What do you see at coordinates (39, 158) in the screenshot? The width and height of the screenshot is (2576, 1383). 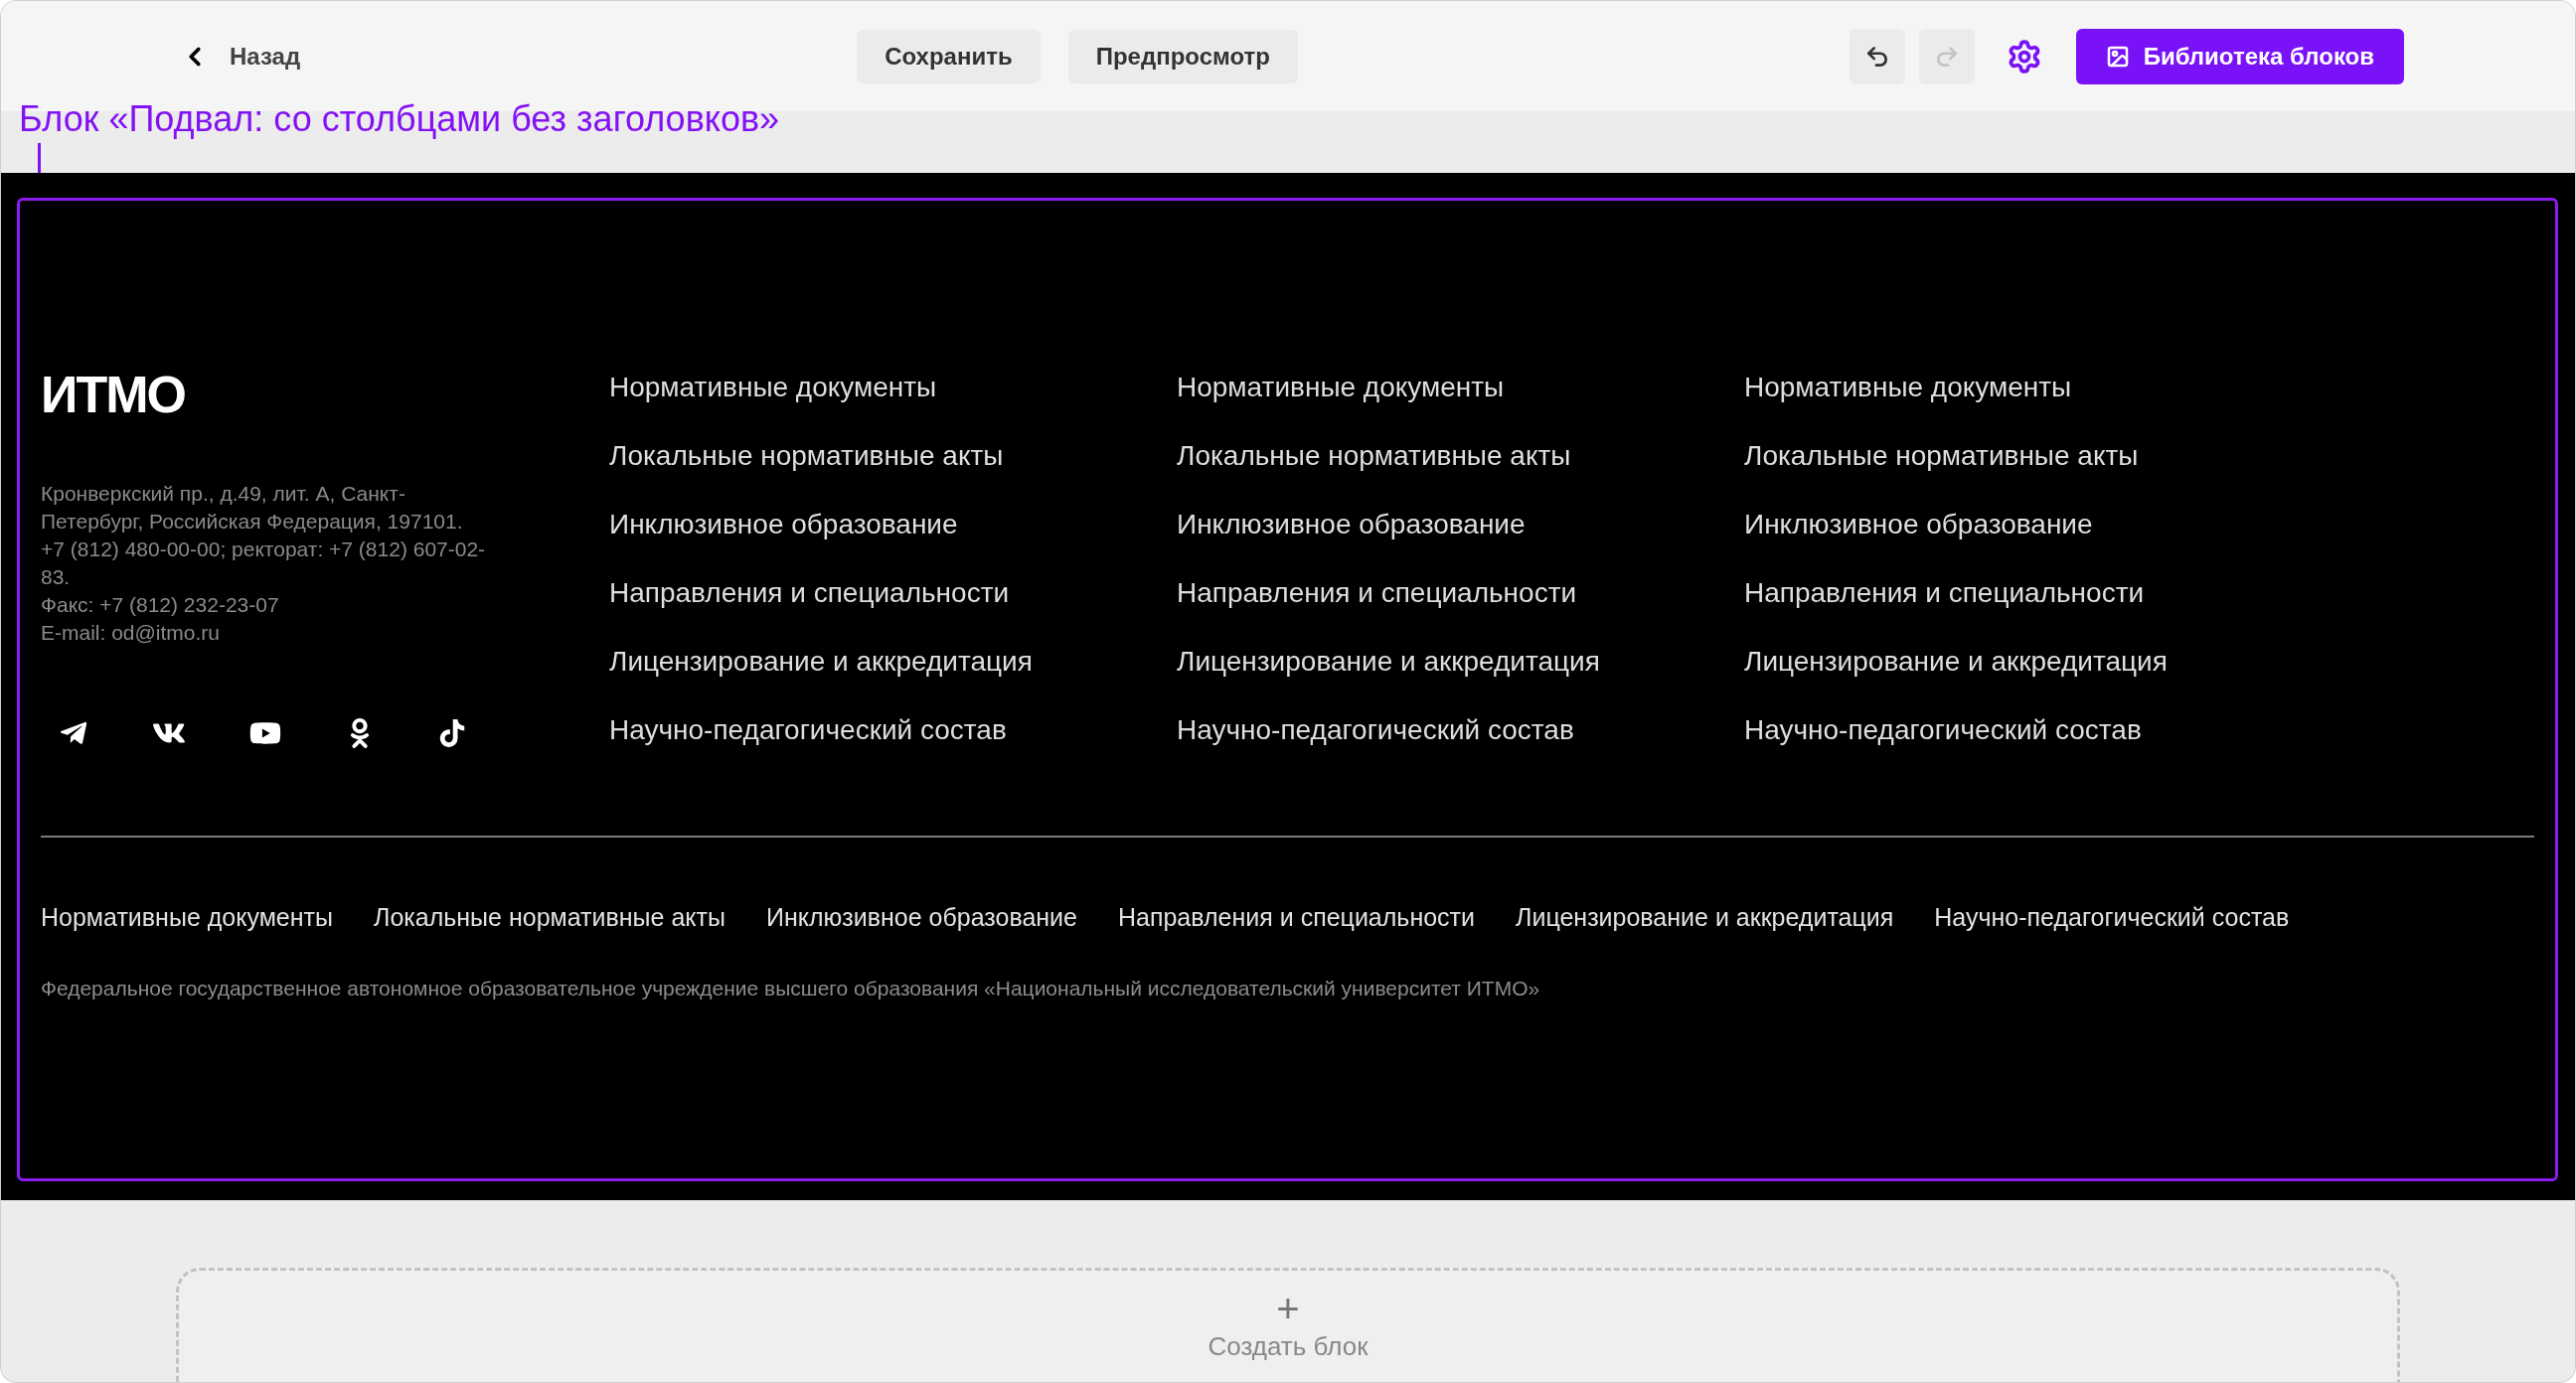 I see `label-marker` at bounding box center [39, 158].